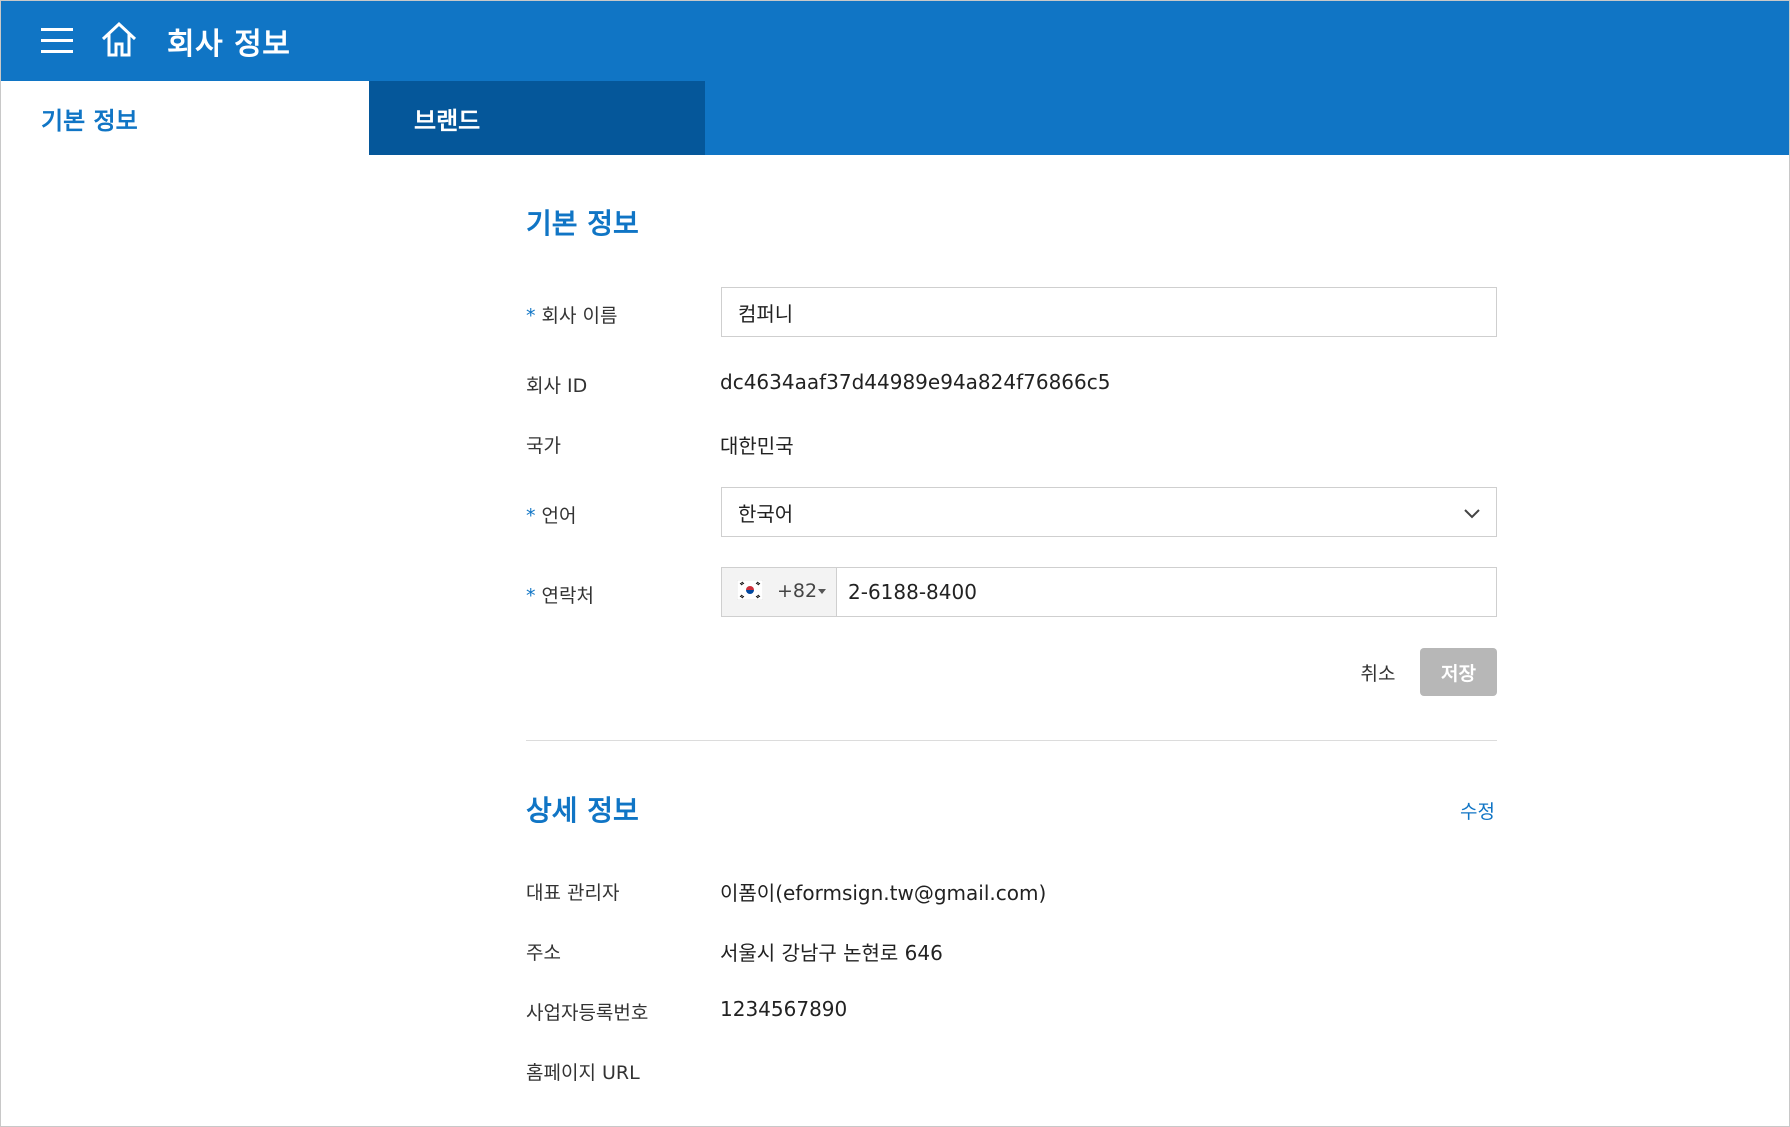 This screenshot has width=1790, height=1127. Describe the element at coordinates (1167, 592) in the screenshot. I see `phone-number-input: 2-6188-8400` at that location.